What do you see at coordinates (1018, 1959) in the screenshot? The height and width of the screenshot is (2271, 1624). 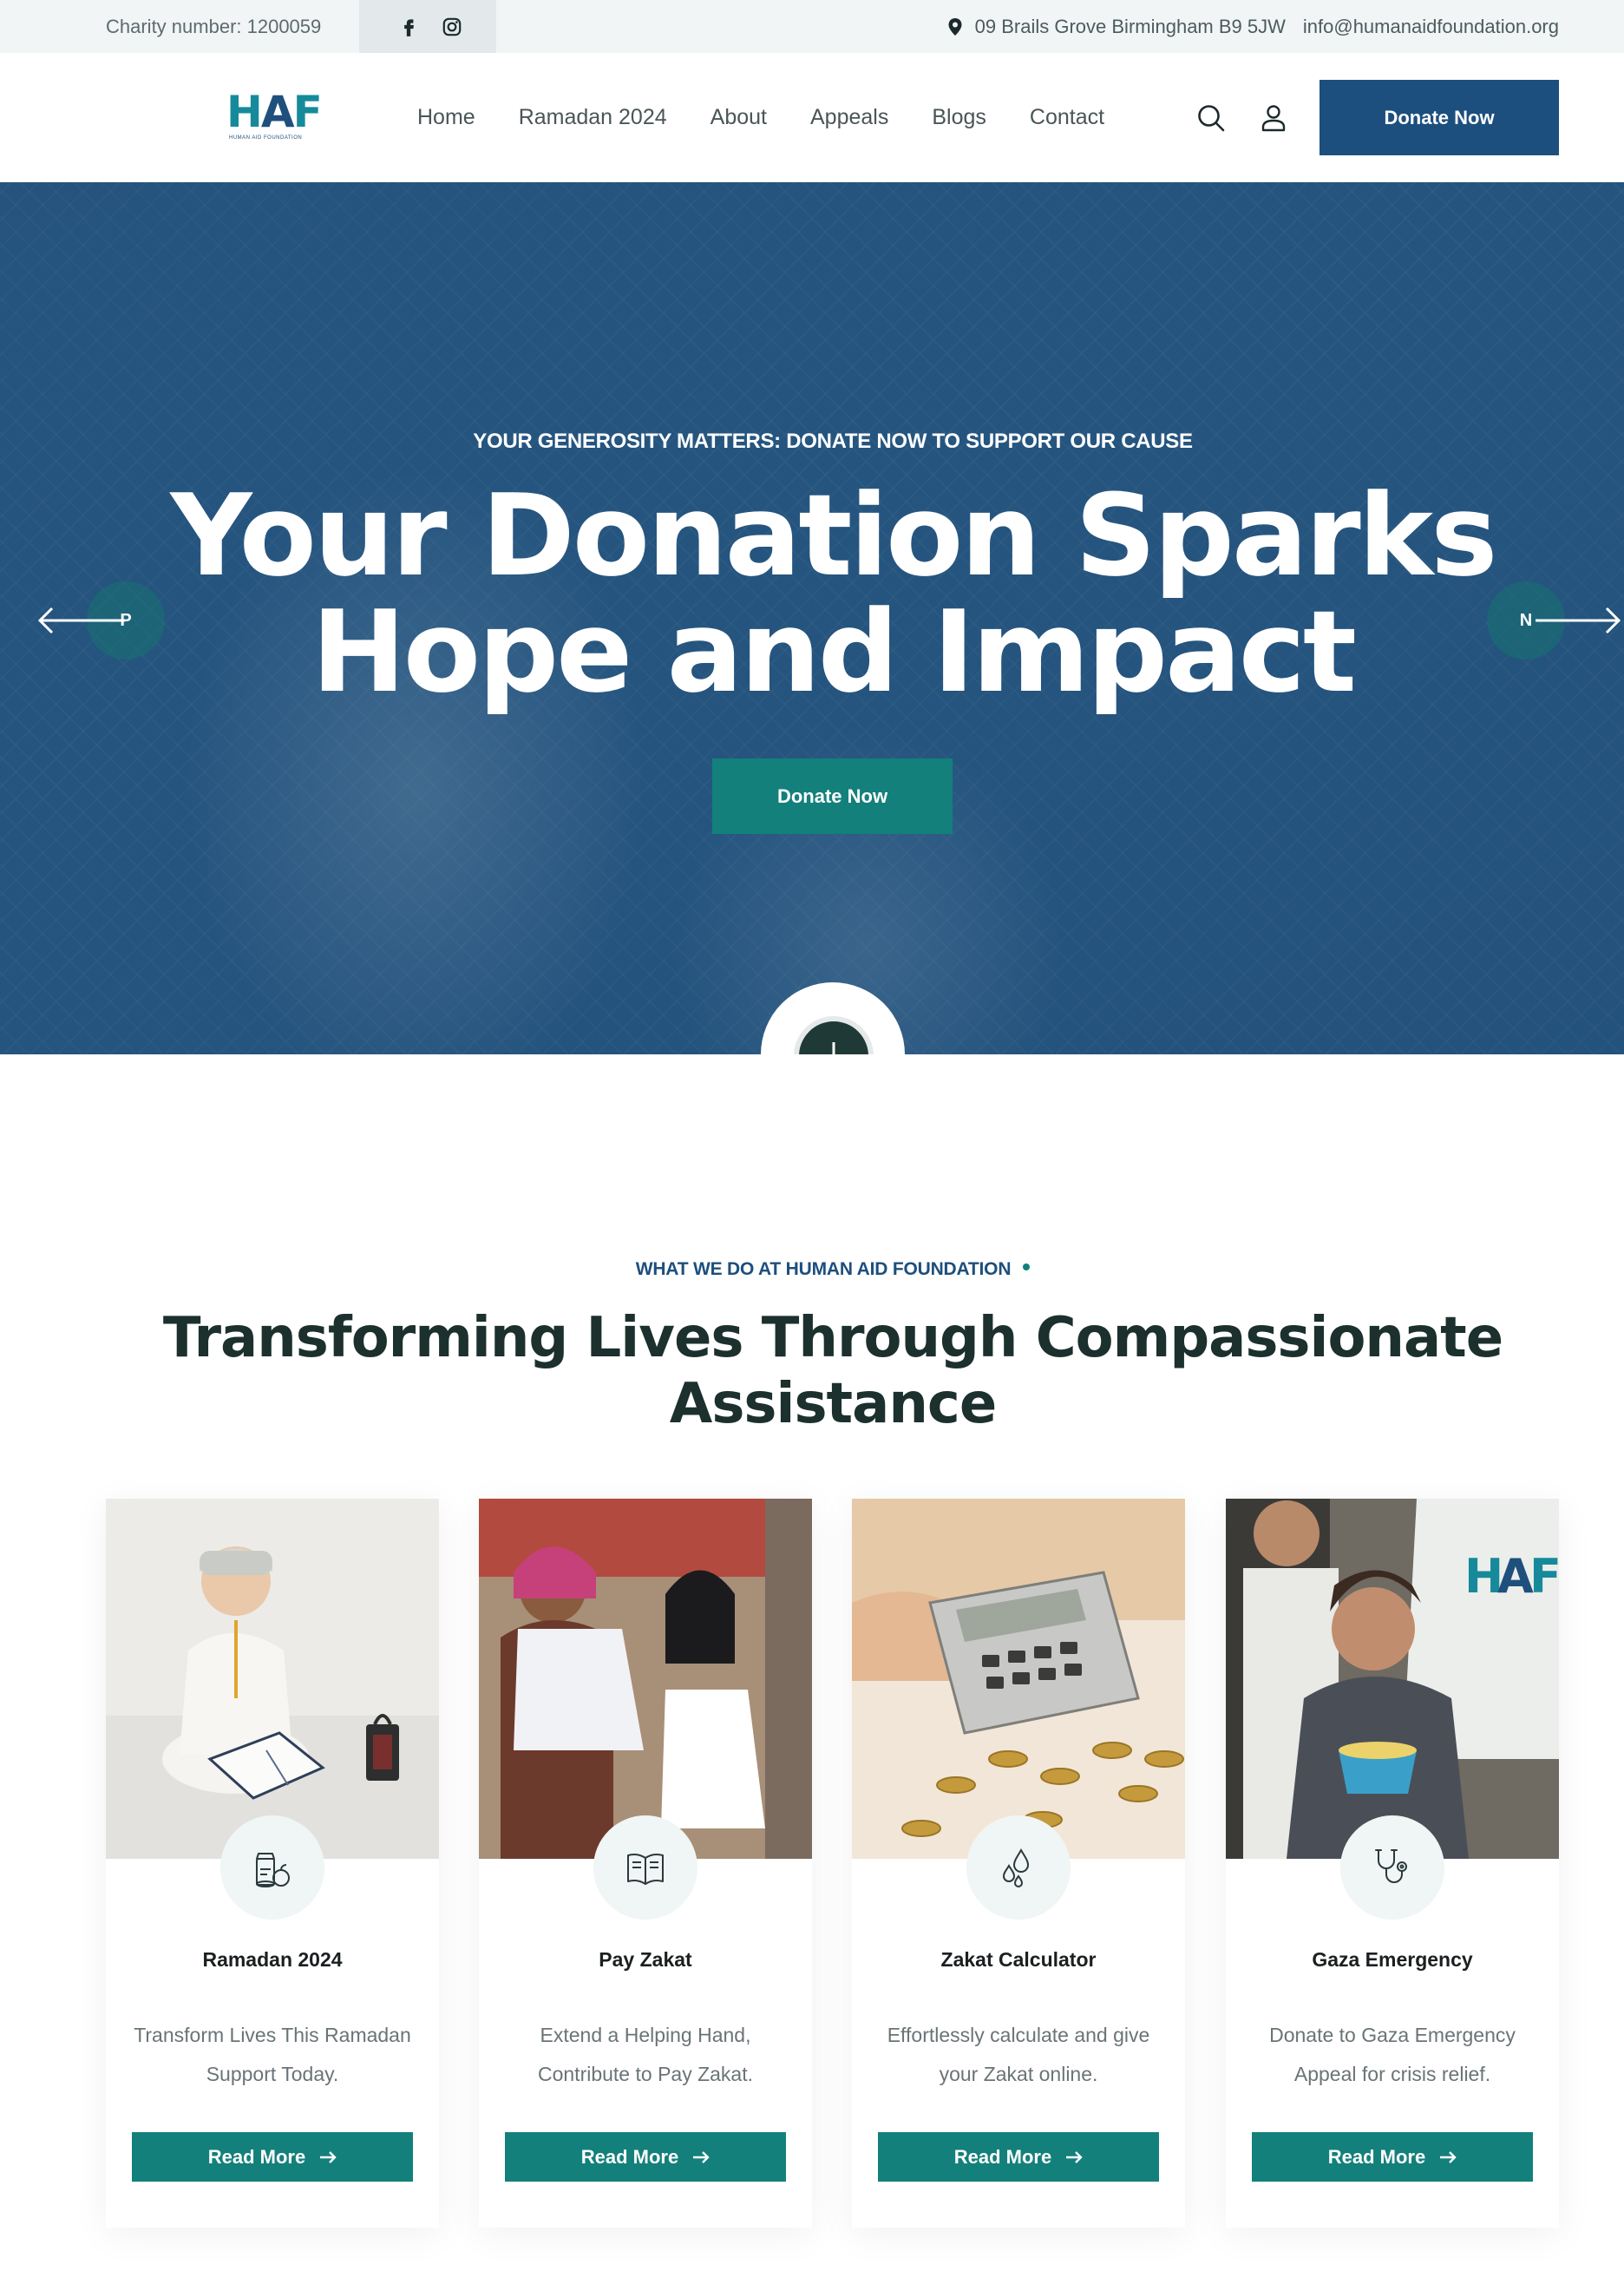 I see `card-title: Zakat Calculator` at bounding box center [1018, 1959].